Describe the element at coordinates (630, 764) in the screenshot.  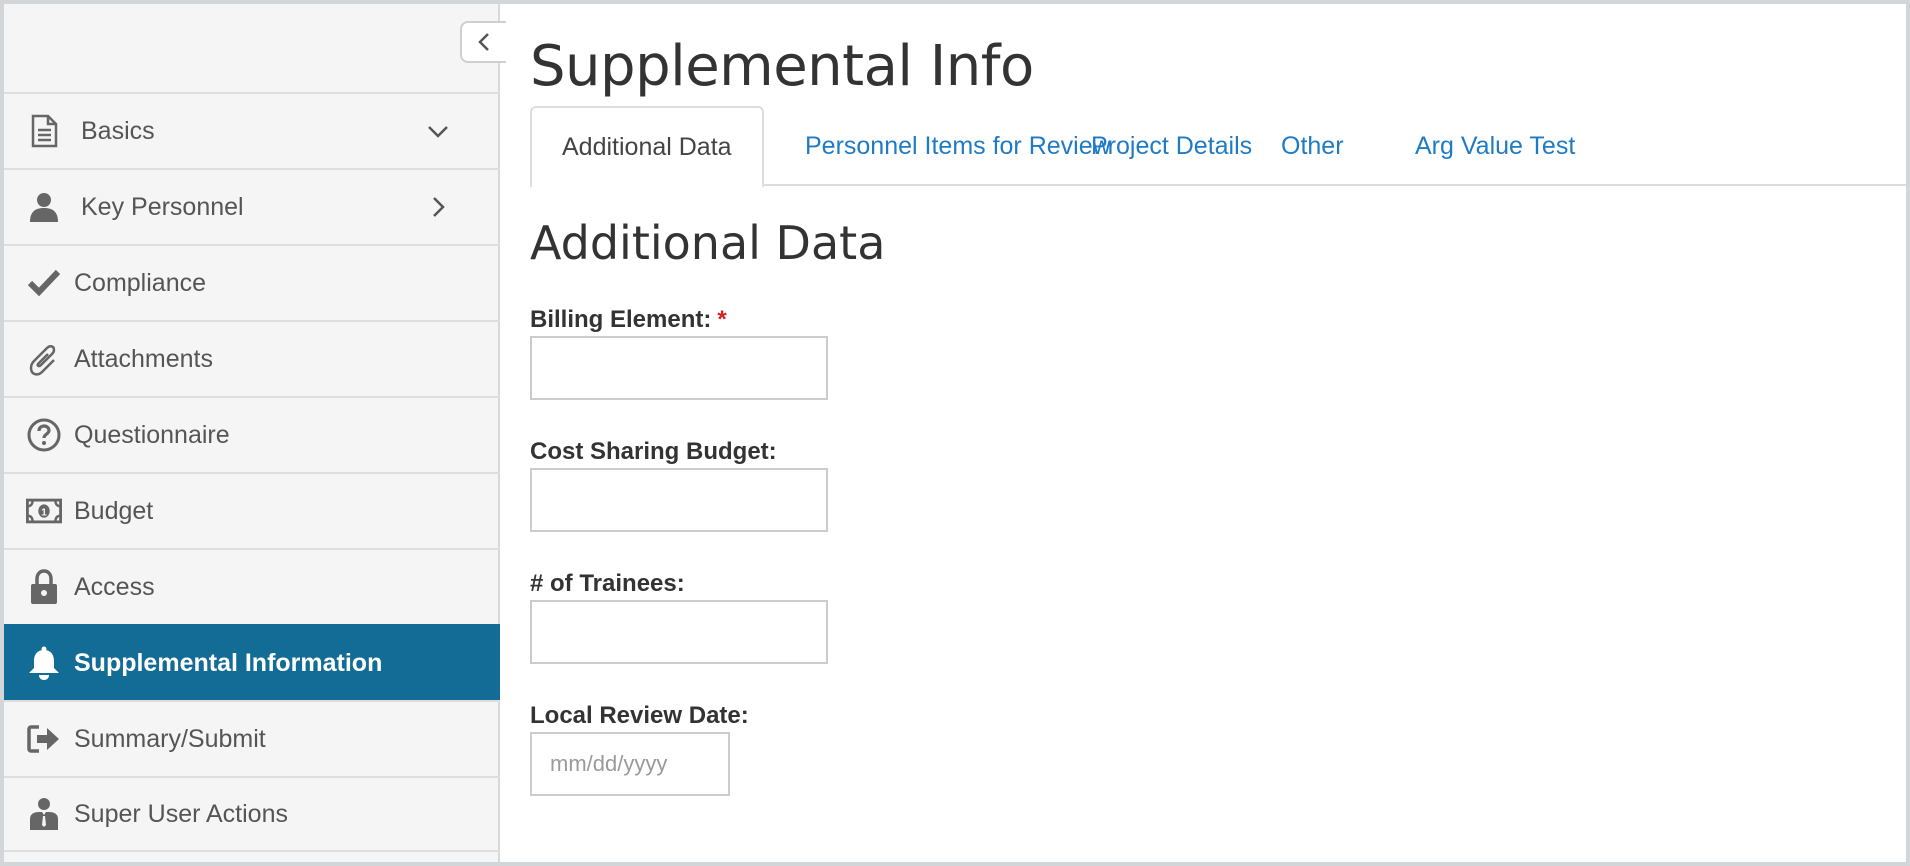
I see `local-review-date-input` at that location.